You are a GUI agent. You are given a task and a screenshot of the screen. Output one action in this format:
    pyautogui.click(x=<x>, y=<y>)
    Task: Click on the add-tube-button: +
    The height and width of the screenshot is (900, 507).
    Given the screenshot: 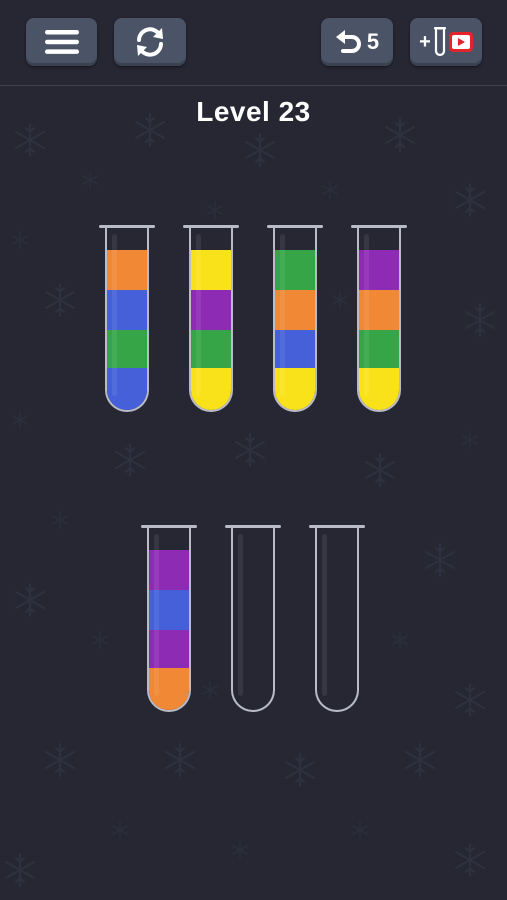 What is the action you would take?
    pyautogui.click(x=446, y=42)
    